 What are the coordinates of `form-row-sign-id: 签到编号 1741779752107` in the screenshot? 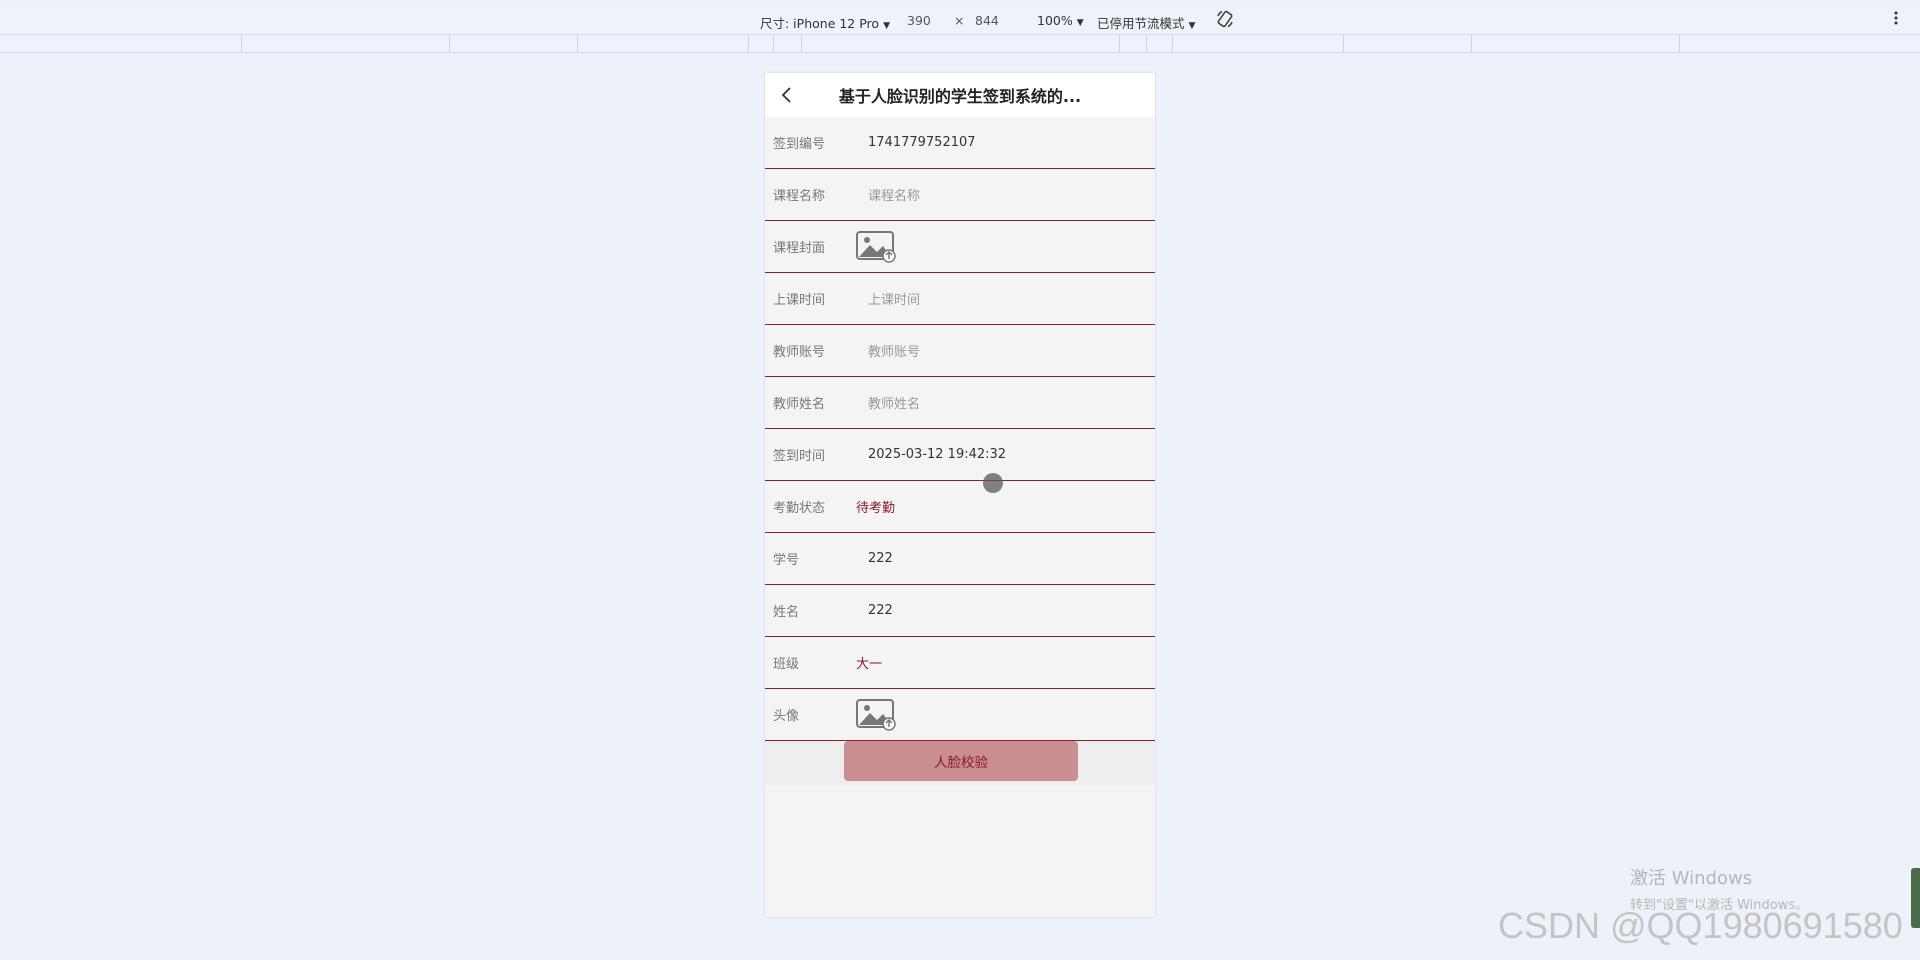 It's located at (960, 143).